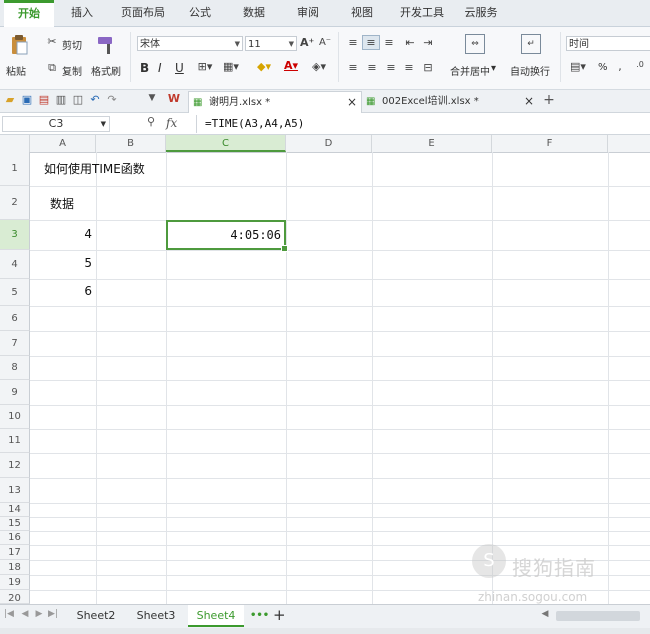 The image size is (650, 634). I want to click on tab-formulas: 公式, so click(200, 13).